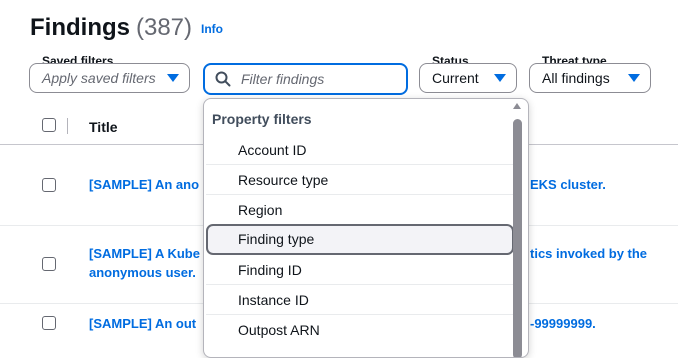 The width and height of the screenshot is (678, 358). What do you see at coordinates (517, 106) in the screenshot?
I see `scroll-up-arrow-icon` at bounding box center [517, 106].